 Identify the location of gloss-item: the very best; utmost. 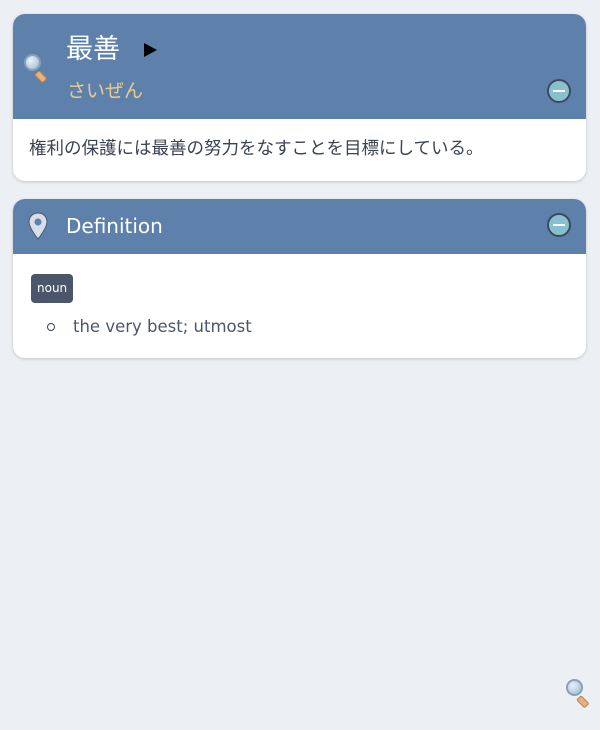
(132, 327).